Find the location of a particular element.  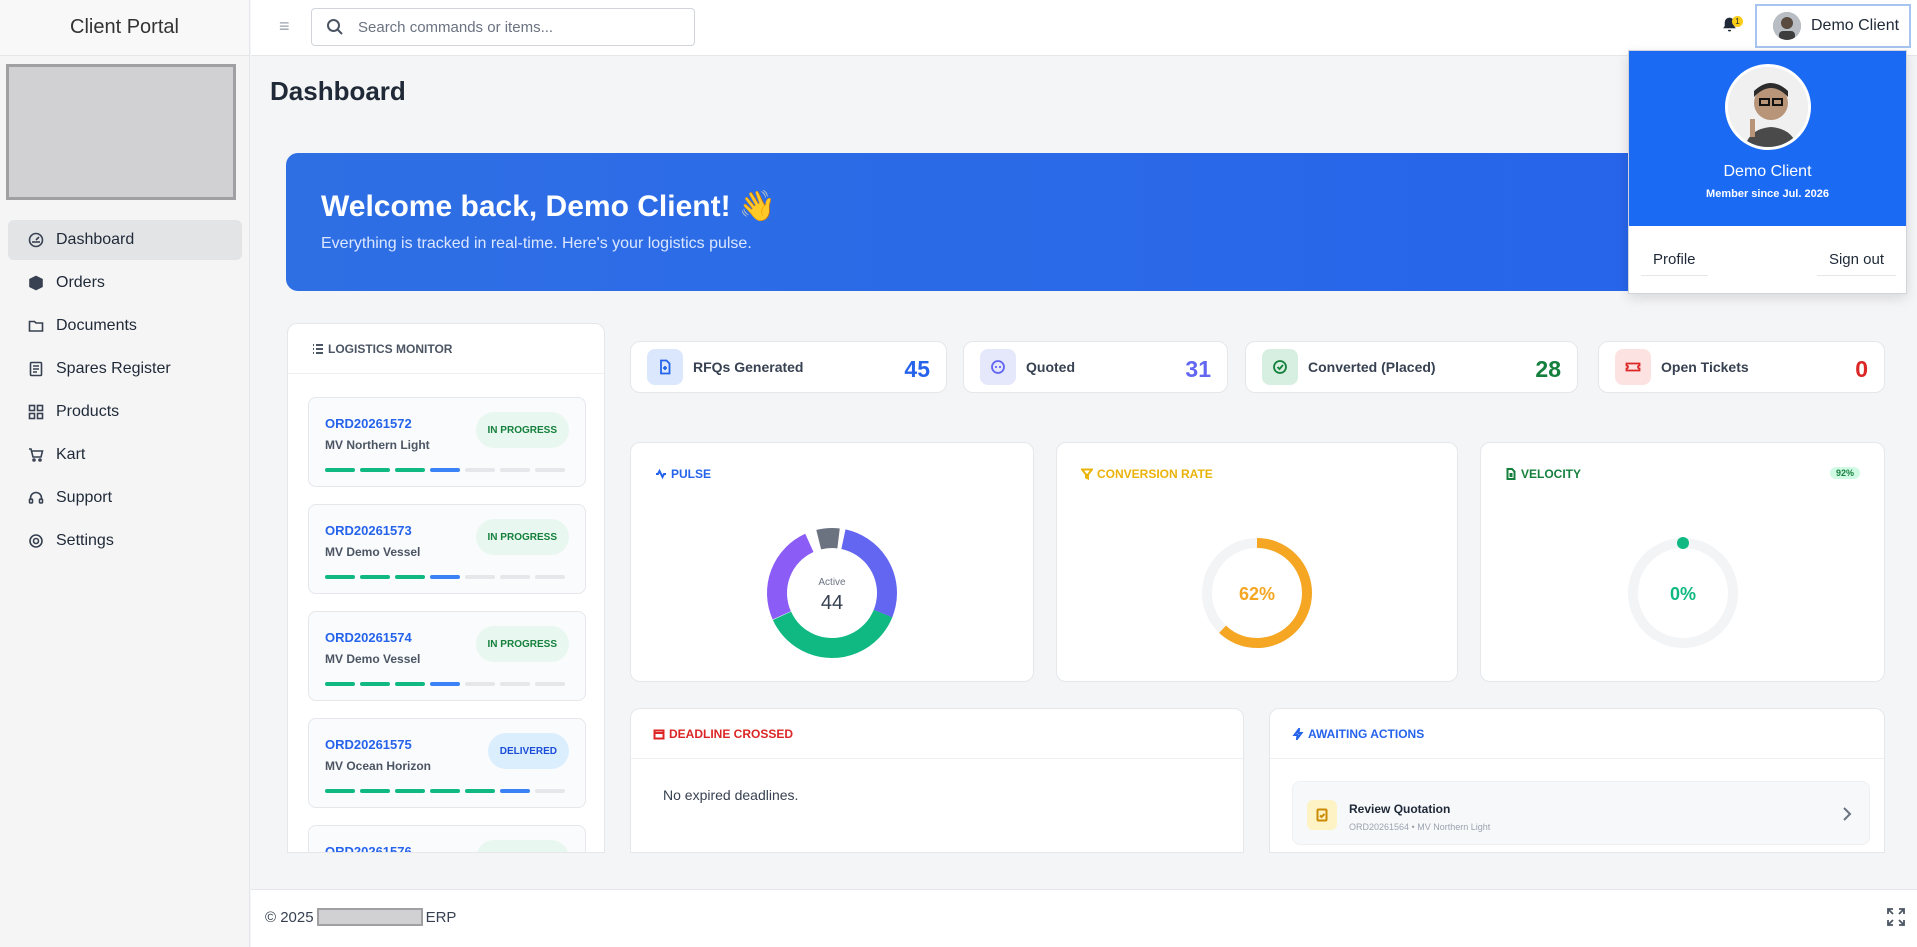

activity-icon is located at coordinates (661, 474).